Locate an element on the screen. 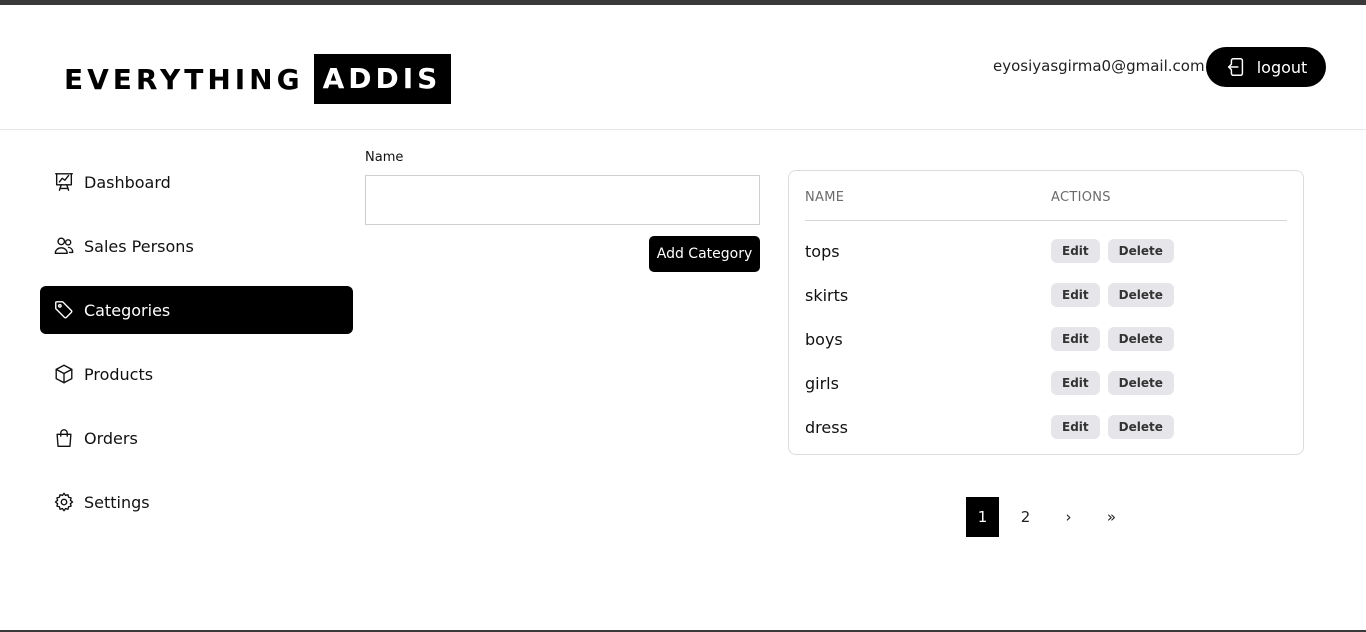 The height and width of the screenshot is (632, 1366). logout-button: logout is located at coordinates (1266, 67).